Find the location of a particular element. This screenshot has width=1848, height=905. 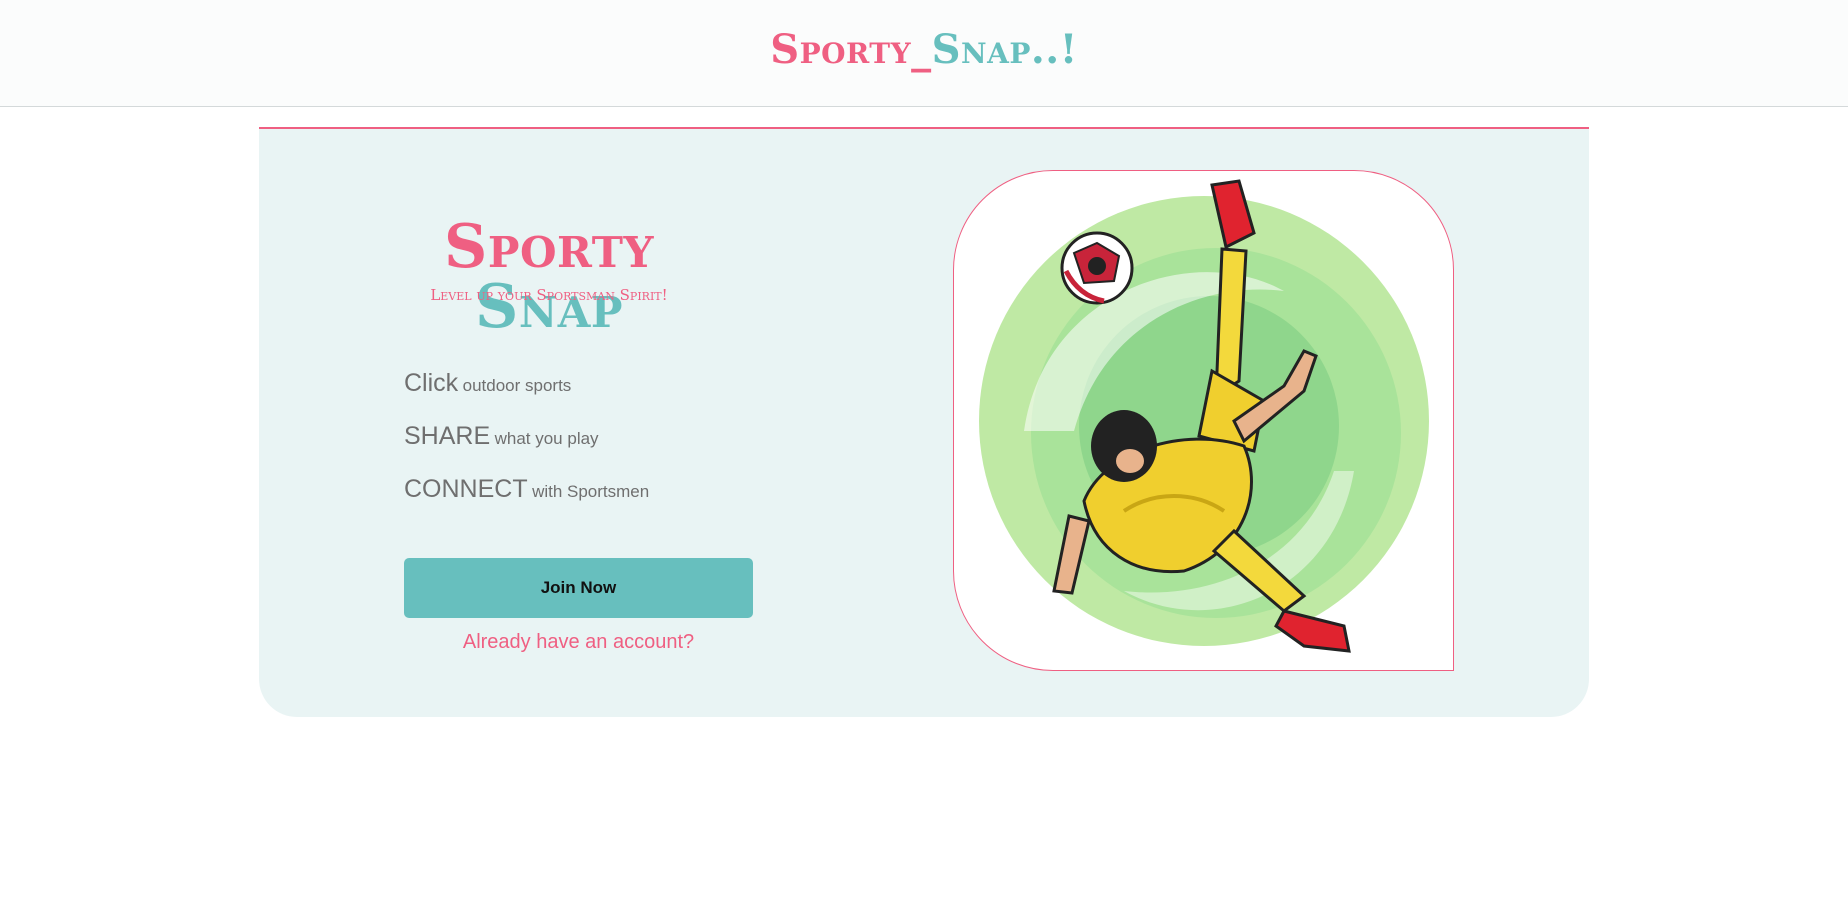

hero-tagline: Level up your Sportsman Spirit! is located at coordinates (549, 295).